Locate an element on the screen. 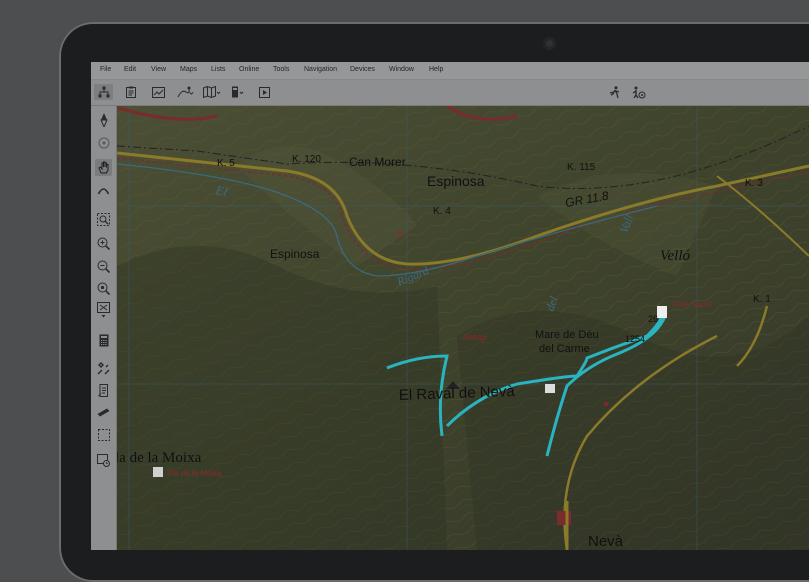  undo-arc-button is located at coordinates (103, 190).